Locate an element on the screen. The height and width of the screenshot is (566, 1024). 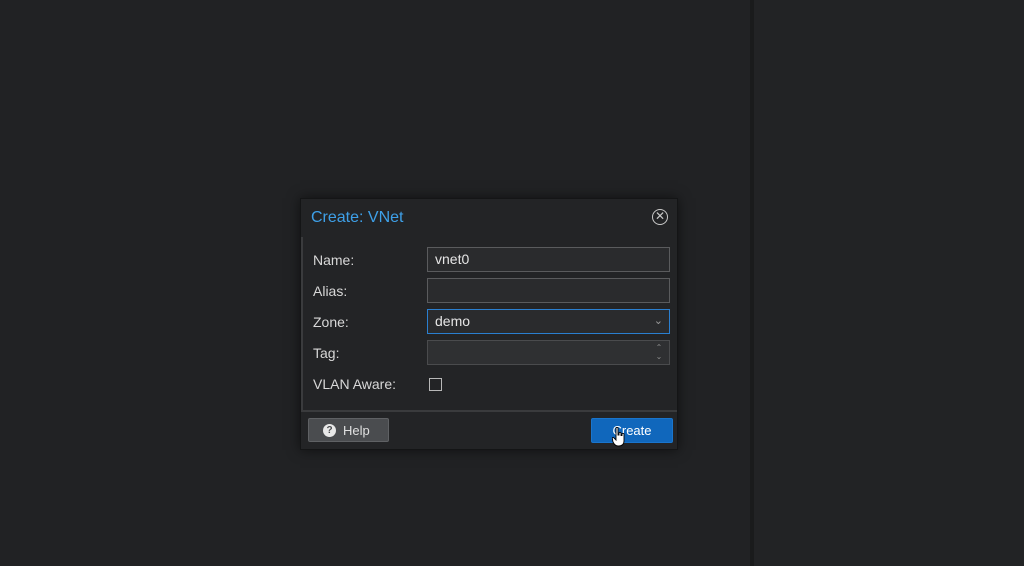
zone-value: demo is located at coordinates (453, 321).